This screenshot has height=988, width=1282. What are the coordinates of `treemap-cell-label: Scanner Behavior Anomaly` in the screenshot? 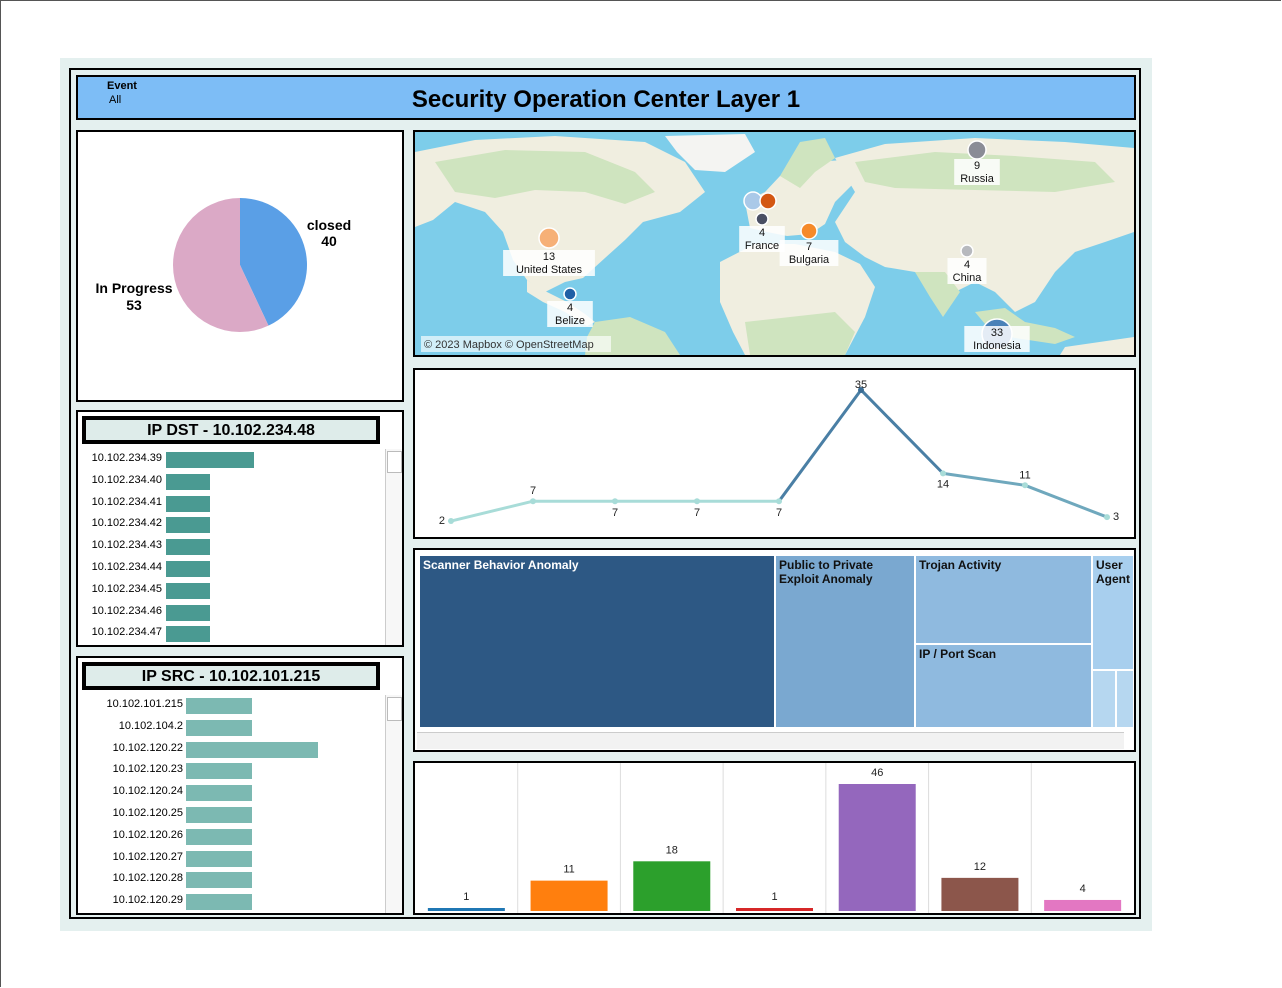 It's located at (501, 565).